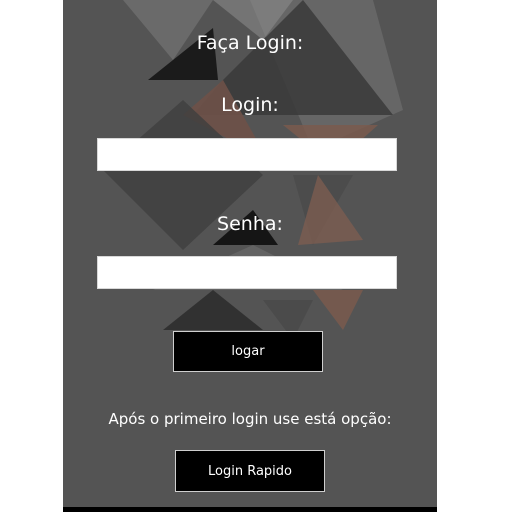 The width and height of the screenshot is (512, 512). I want to click on password-label: Senha:, so click(250, 224).